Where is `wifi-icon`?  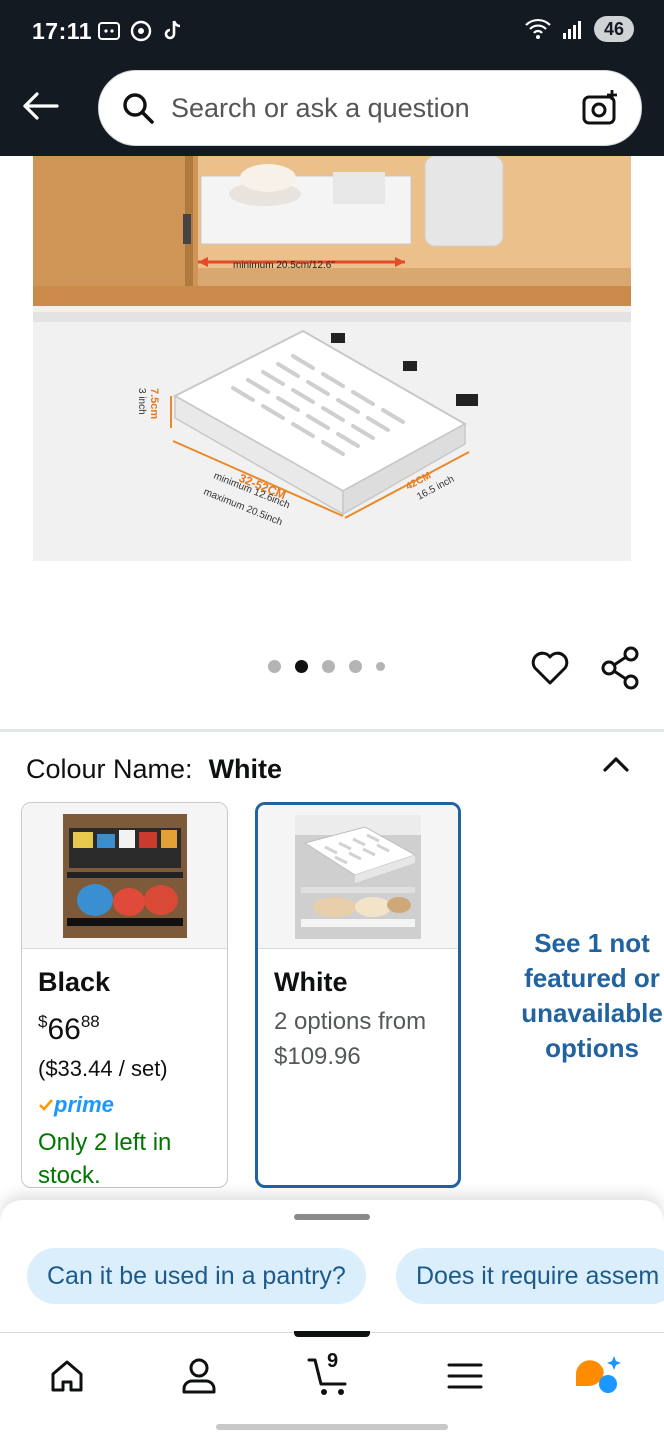 wifi-icon is located at coordinates (538, 28).